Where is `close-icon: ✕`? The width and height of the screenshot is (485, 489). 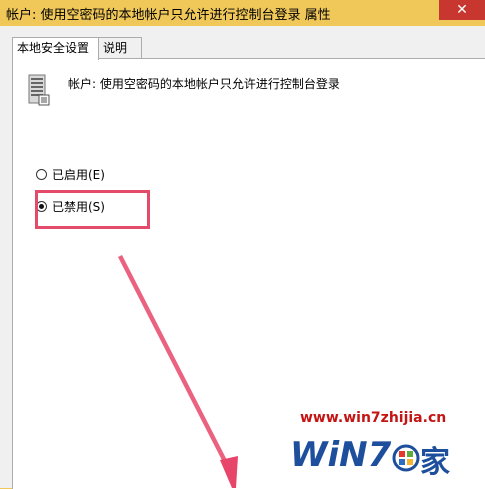 close-icon: ✕ is located at coordinates (462, 10).